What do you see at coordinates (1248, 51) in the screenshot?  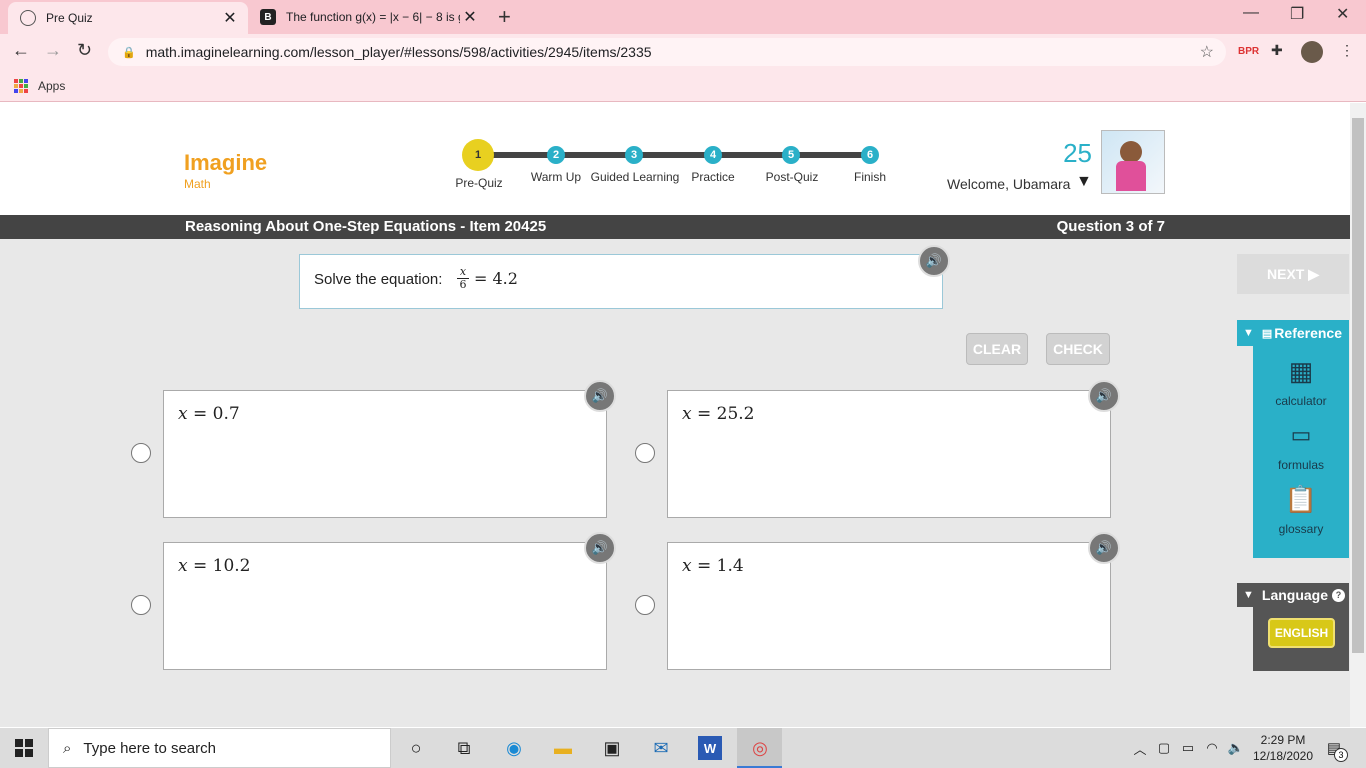 I see `extension-icon: BPR` at bounding box center [1248, 51].